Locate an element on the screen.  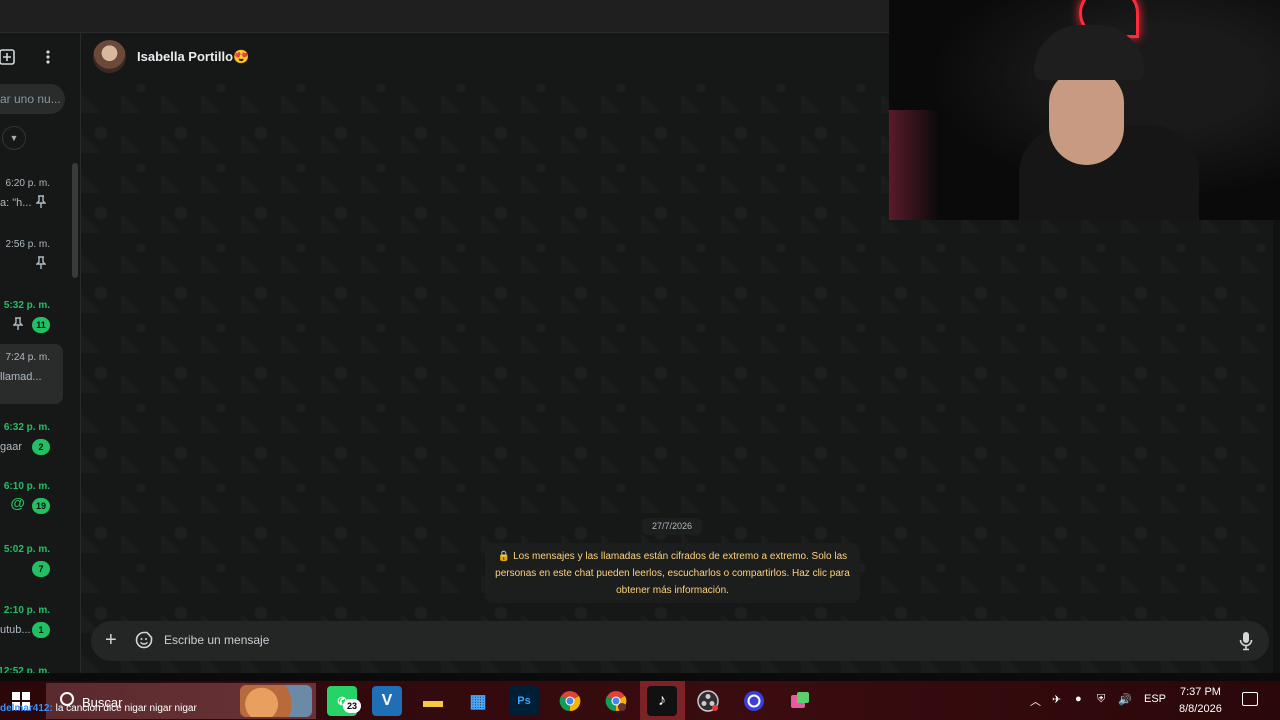
webcam-overlay is located at coordinates (1084, 110).